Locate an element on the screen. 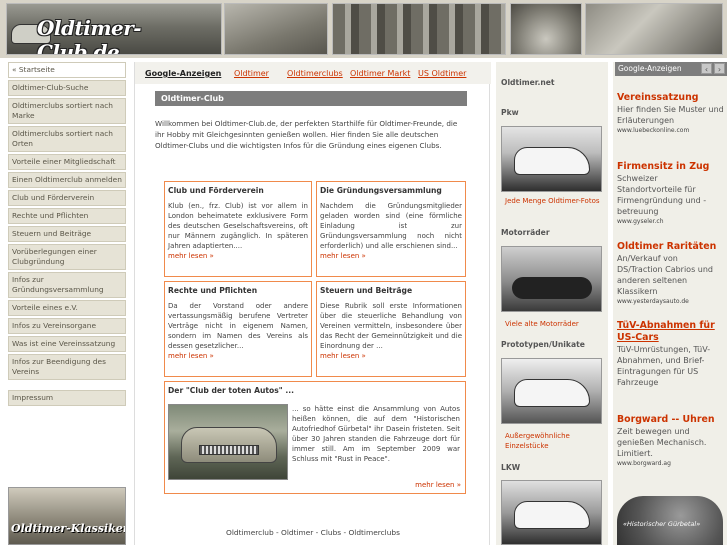 The image size is (727, 545). toplink-oldtimerclubs: Oldtimerclubs is located at coordinates (315, 73).